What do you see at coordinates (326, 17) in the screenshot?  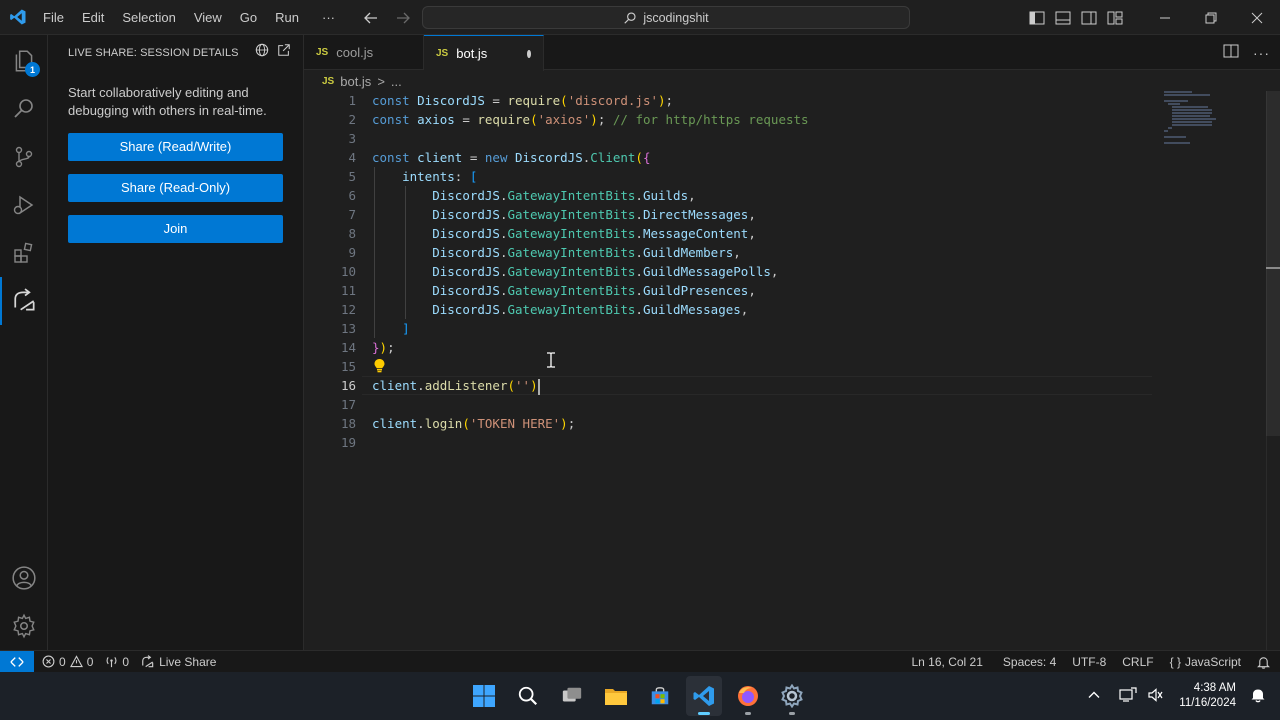 I see `menu-more: ···` at bounding box center [326, 17].